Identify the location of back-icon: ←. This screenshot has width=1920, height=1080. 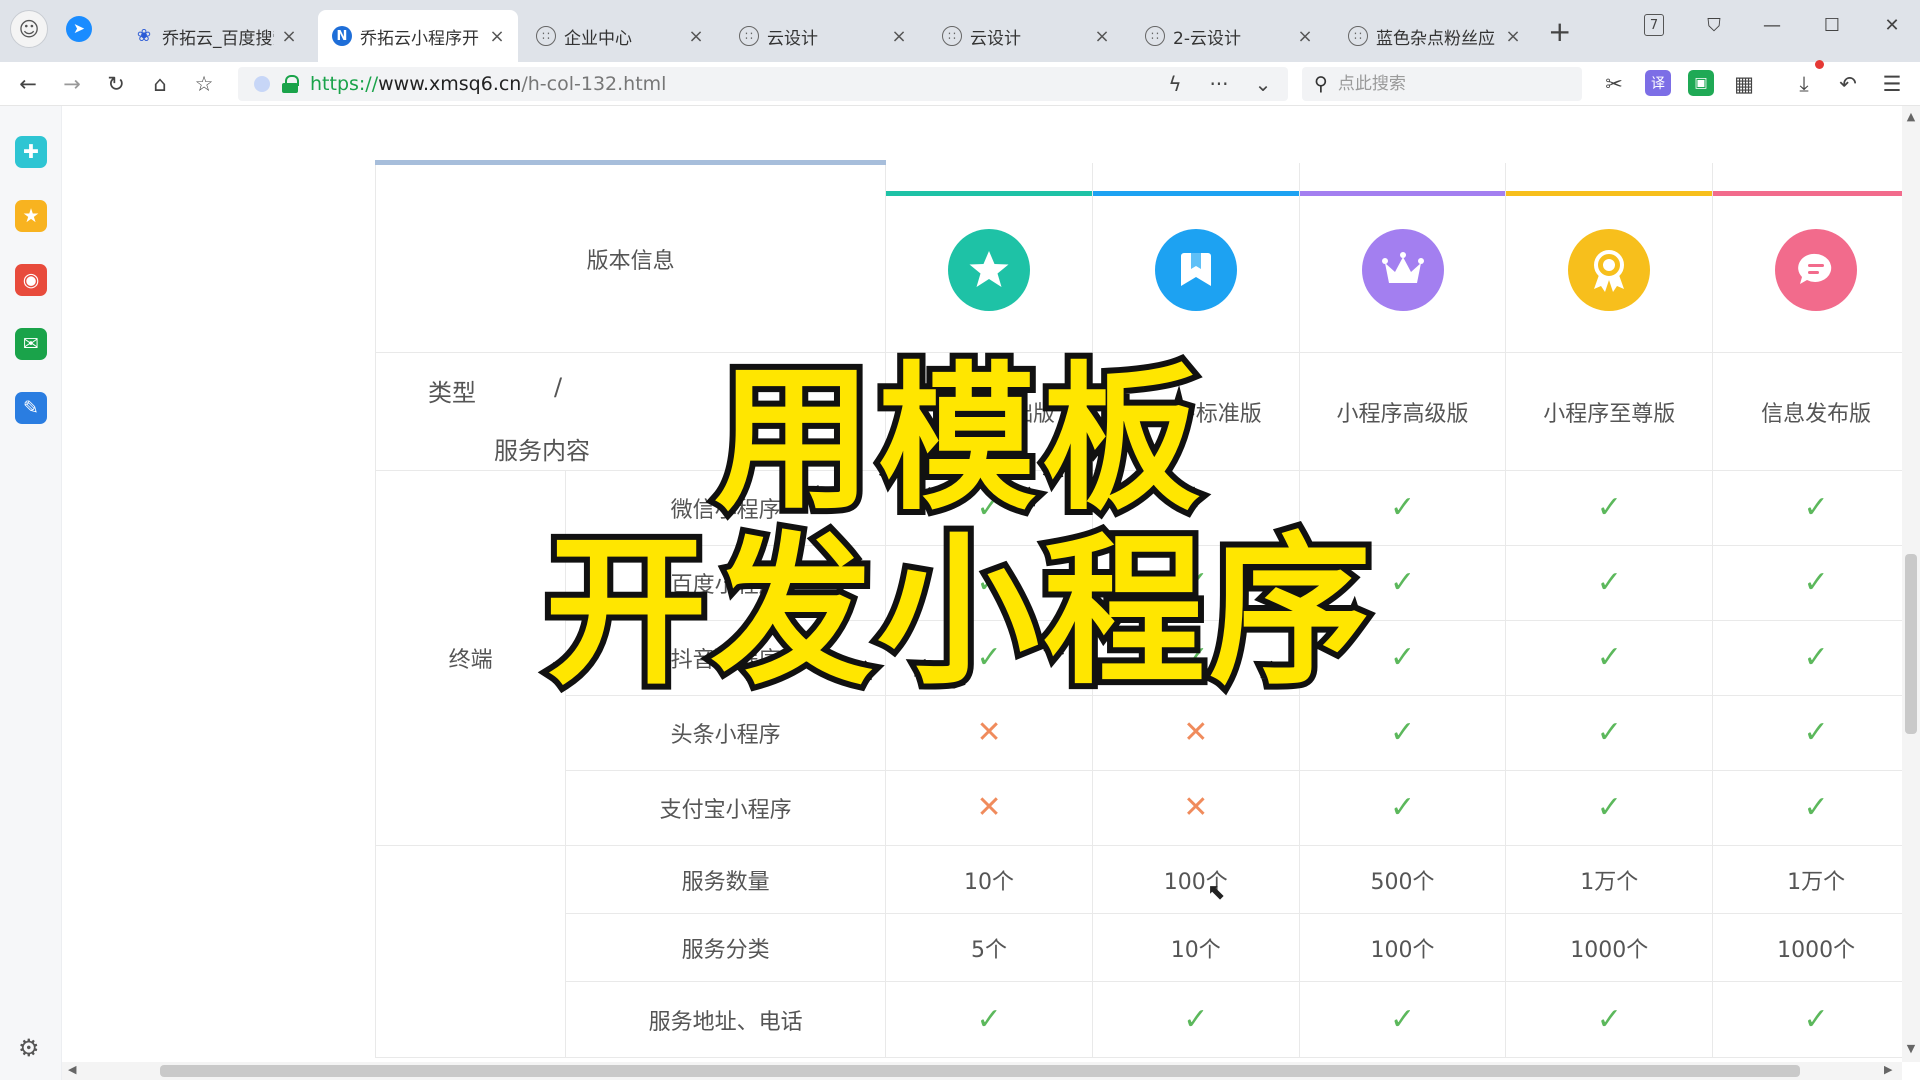
(28, 84).